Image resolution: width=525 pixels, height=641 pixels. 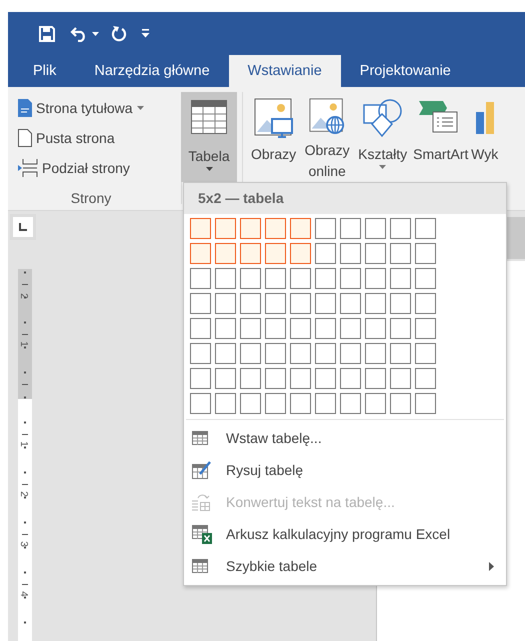 I want to click on table-button: Tabela, so click(x=209, y=137).